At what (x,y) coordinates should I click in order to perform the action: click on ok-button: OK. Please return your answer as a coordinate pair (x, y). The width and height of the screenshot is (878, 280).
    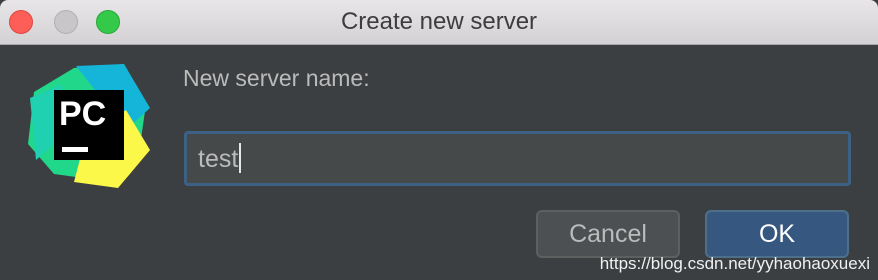
    Looking at the image, I should click on (777, 234).